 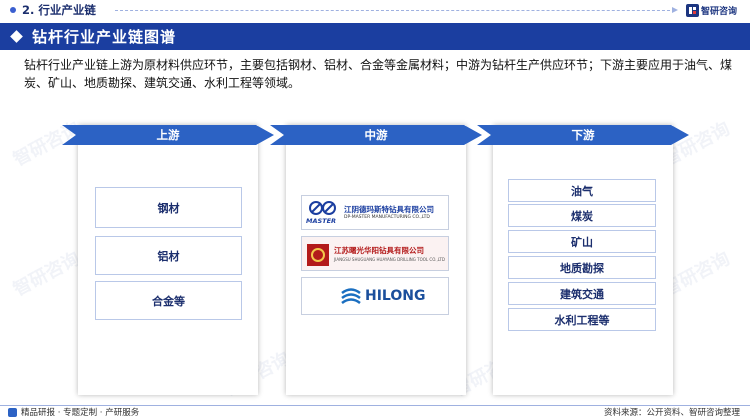 What do you see at coordinates (321, 221) in the screenshot?
I see `dpmaster-mark: MASTER` at bounding box center [321, 221].